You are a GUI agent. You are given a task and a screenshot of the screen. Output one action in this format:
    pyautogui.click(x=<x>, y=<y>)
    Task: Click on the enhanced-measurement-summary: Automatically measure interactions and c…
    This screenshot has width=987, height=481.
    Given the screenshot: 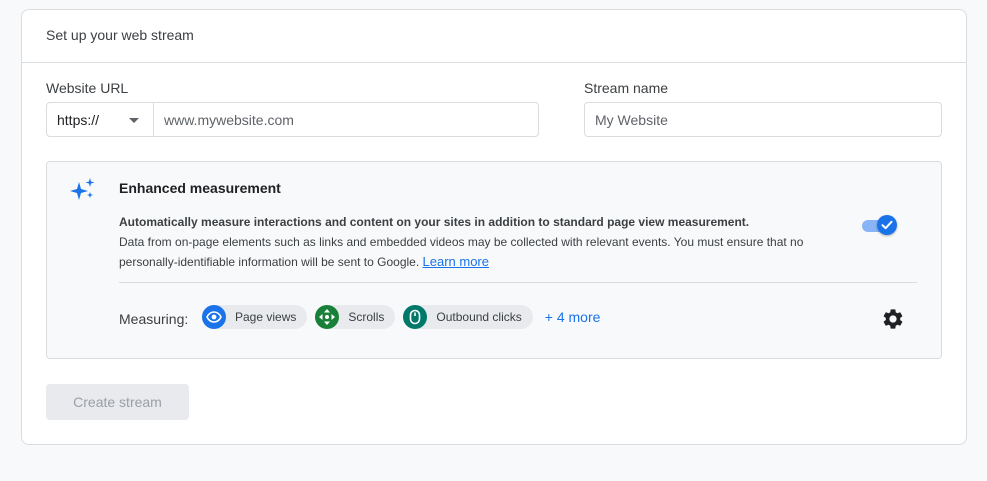 What is the action you would take?
    pyautogui.click(x=434, y=222)
    